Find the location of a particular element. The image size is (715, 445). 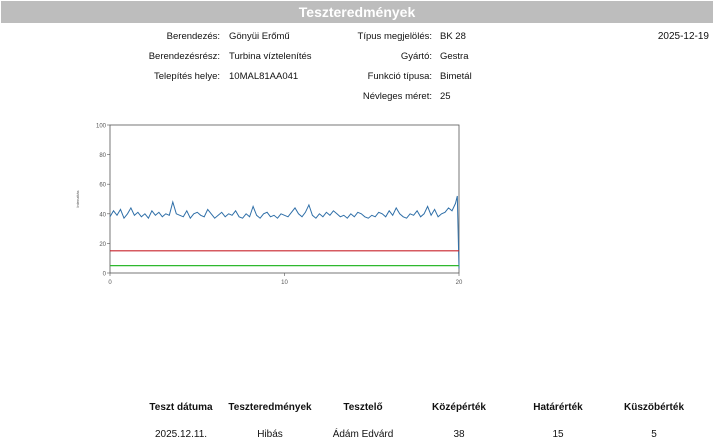

cell-tester: Ádám Edvárd is located at coordinates (363, 434).